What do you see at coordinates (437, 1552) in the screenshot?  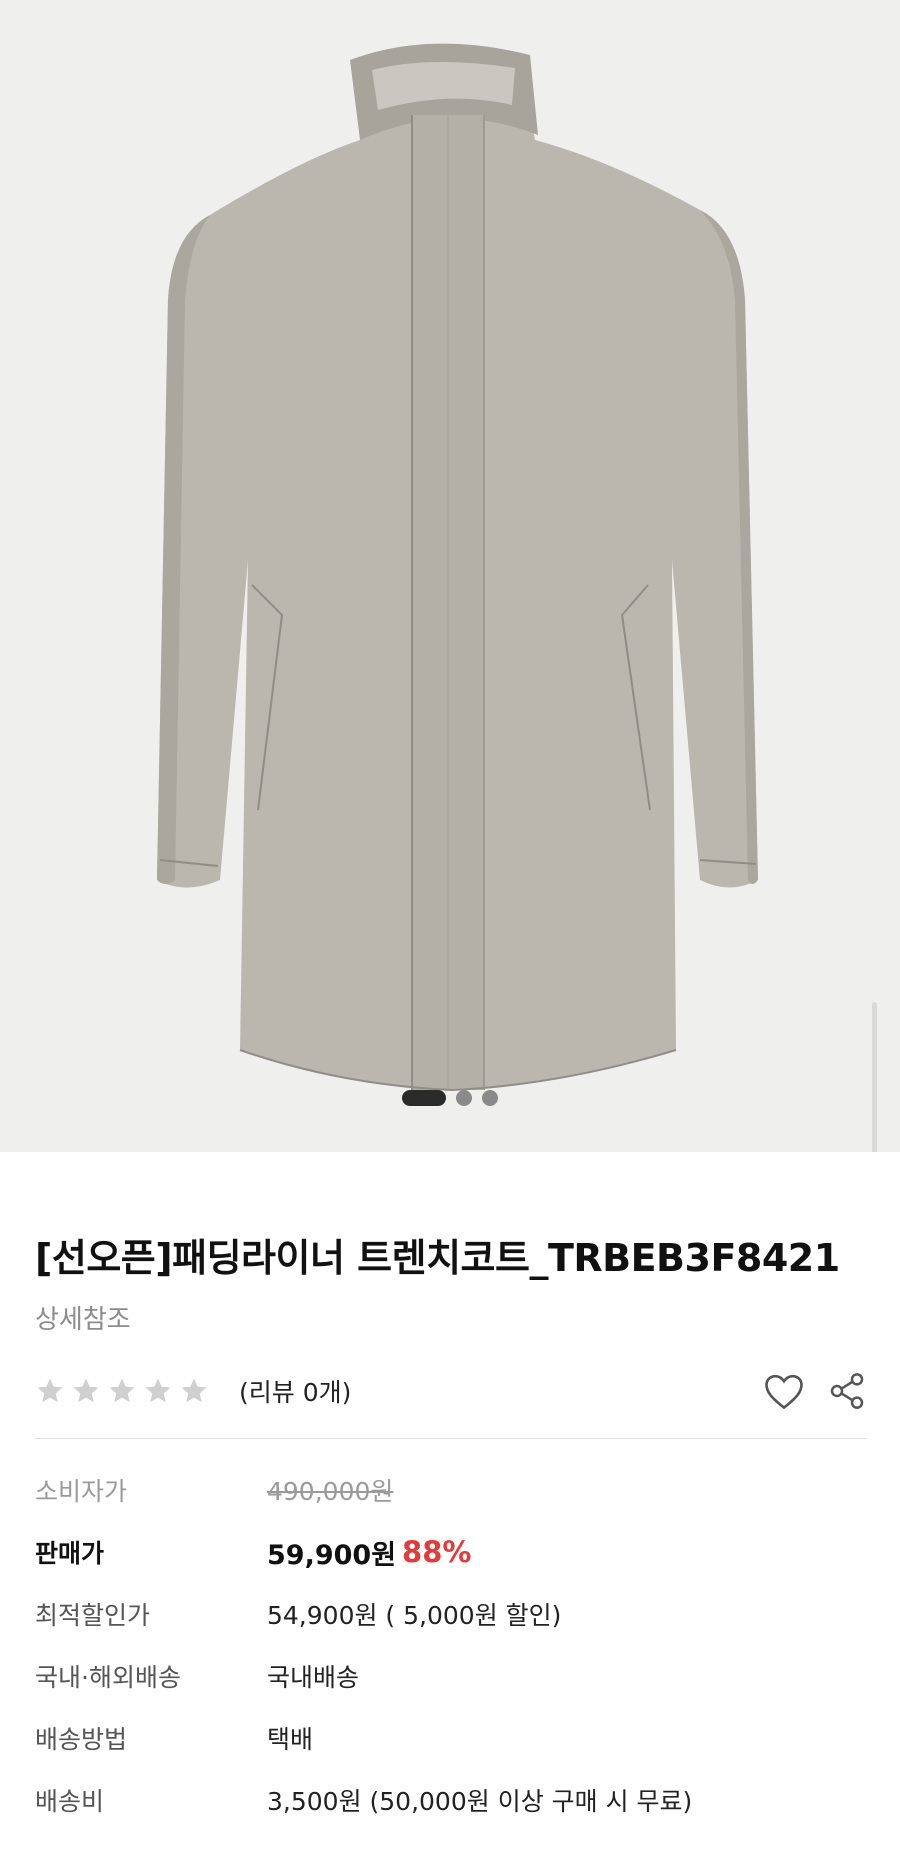 I see `discount-percent: 88%` at bounding box center [437, 1552].